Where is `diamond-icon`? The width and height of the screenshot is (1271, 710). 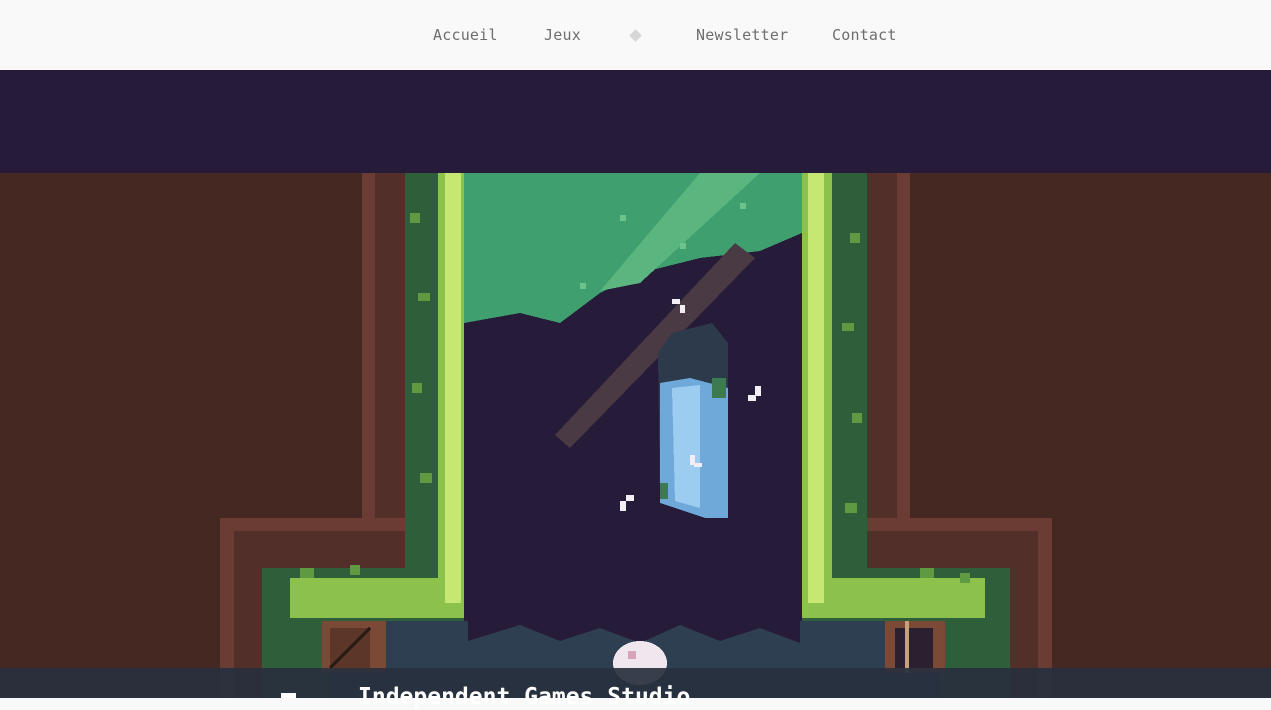 diamond-icon is located at coordinates (635, 35).